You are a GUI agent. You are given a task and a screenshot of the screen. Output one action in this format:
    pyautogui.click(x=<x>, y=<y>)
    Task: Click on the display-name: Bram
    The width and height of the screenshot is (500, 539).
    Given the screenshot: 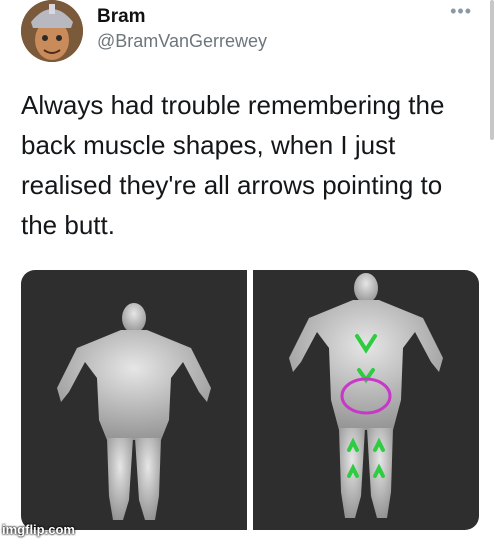 What is the action you would take?
    pyautogui.click(x=121, y=17)
    